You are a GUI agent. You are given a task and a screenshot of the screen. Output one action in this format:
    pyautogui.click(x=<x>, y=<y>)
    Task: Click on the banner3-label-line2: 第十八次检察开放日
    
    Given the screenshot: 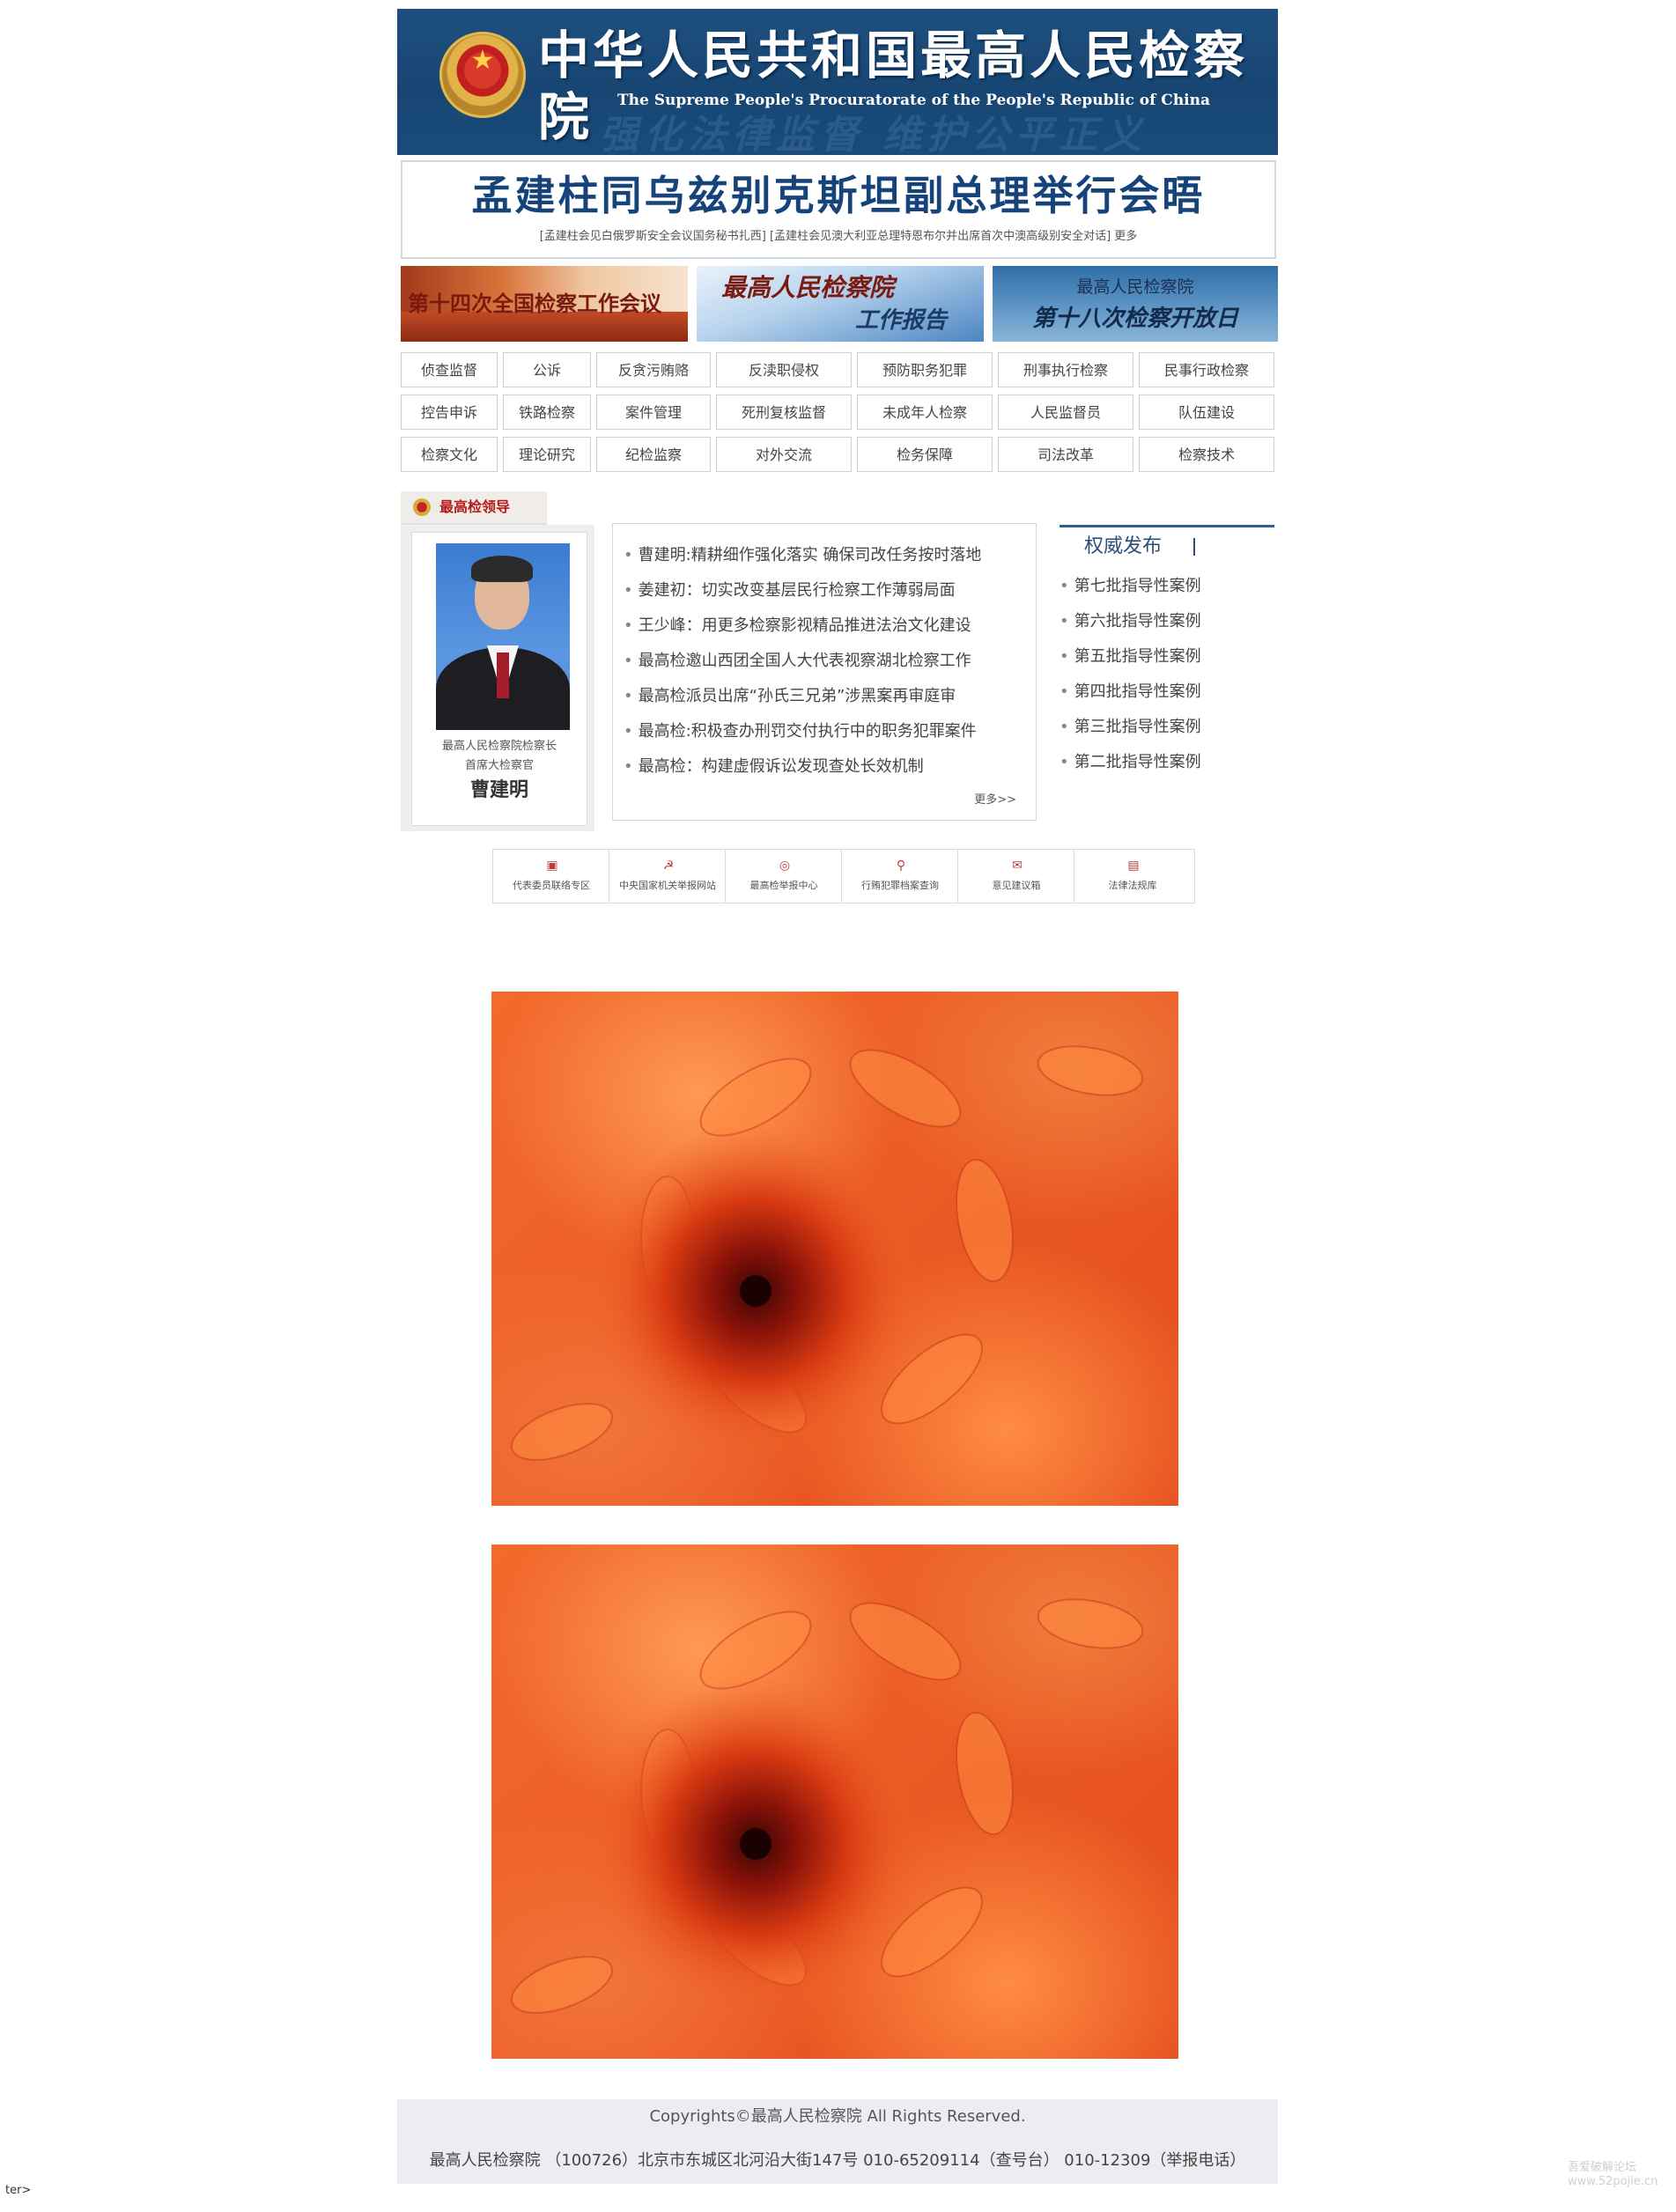 What is the action you would take?
    pyautogui.click(x=1134, y=319)
    